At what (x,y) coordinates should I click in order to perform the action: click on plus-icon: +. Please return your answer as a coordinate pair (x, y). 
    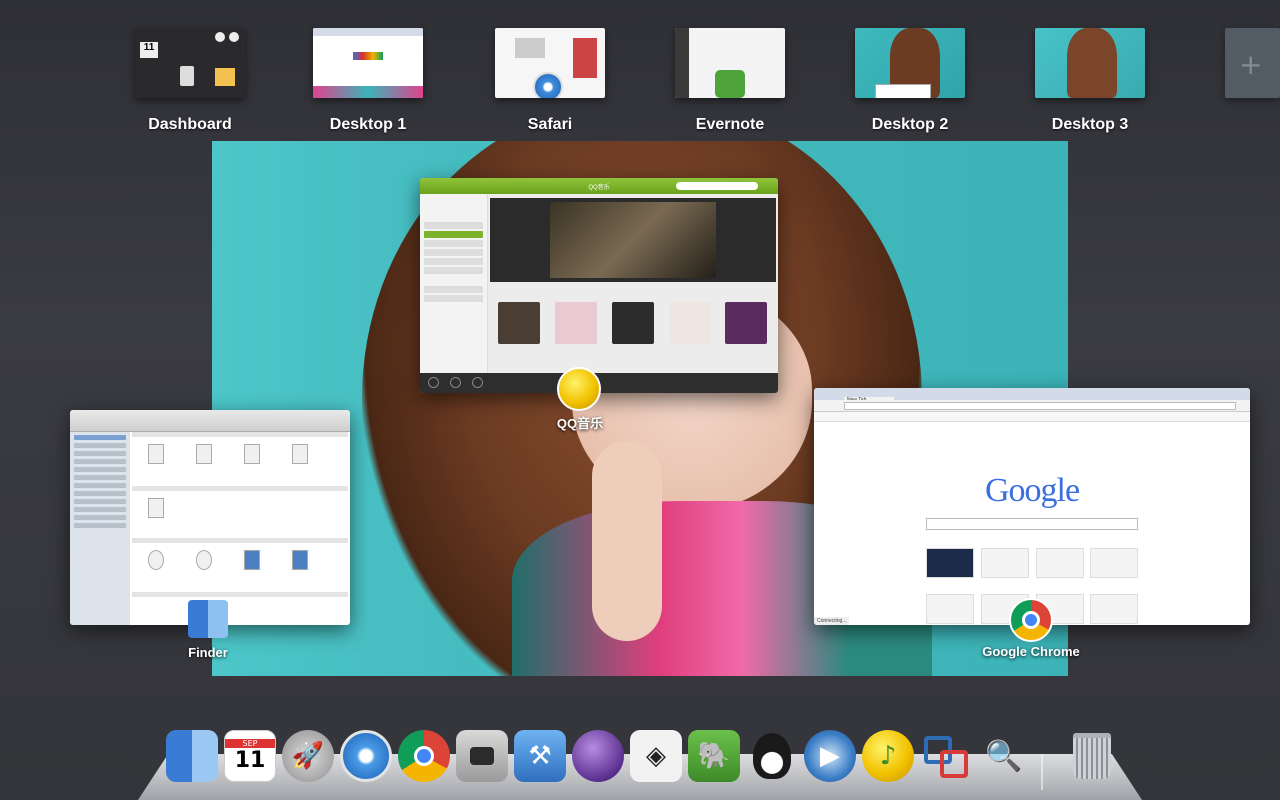
    Looking at the image, I should click on (1251, 64).